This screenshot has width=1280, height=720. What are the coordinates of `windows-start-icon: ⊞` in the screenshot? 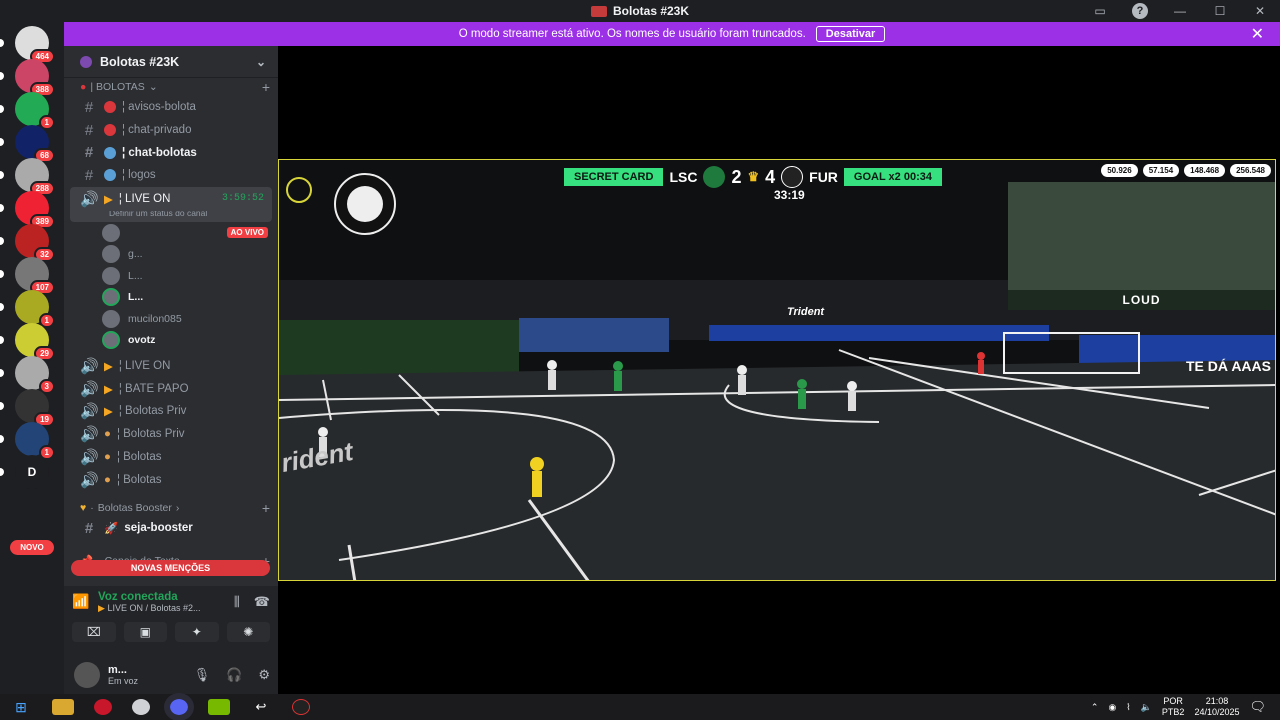 It's located at (21, 707).